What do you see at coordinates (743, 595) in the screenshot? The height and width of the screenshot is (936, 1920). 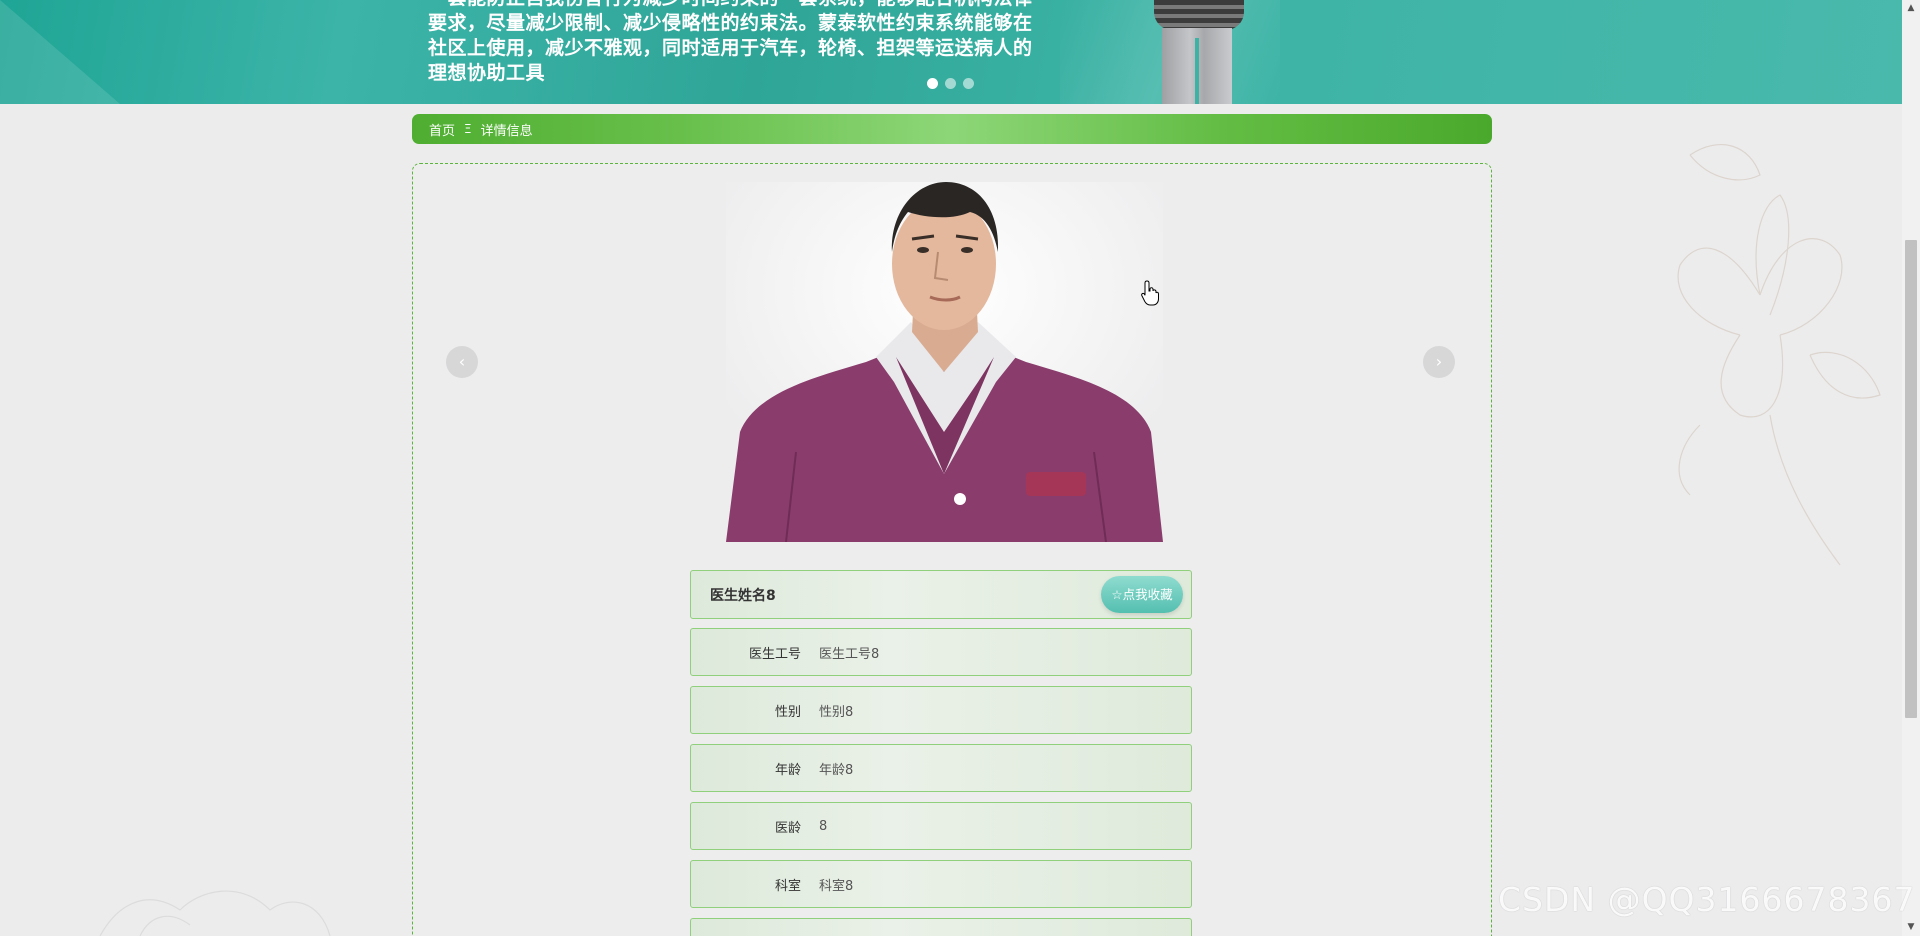 I see `doctor-name: 医生姓名8` at bounding box center [743, 595].